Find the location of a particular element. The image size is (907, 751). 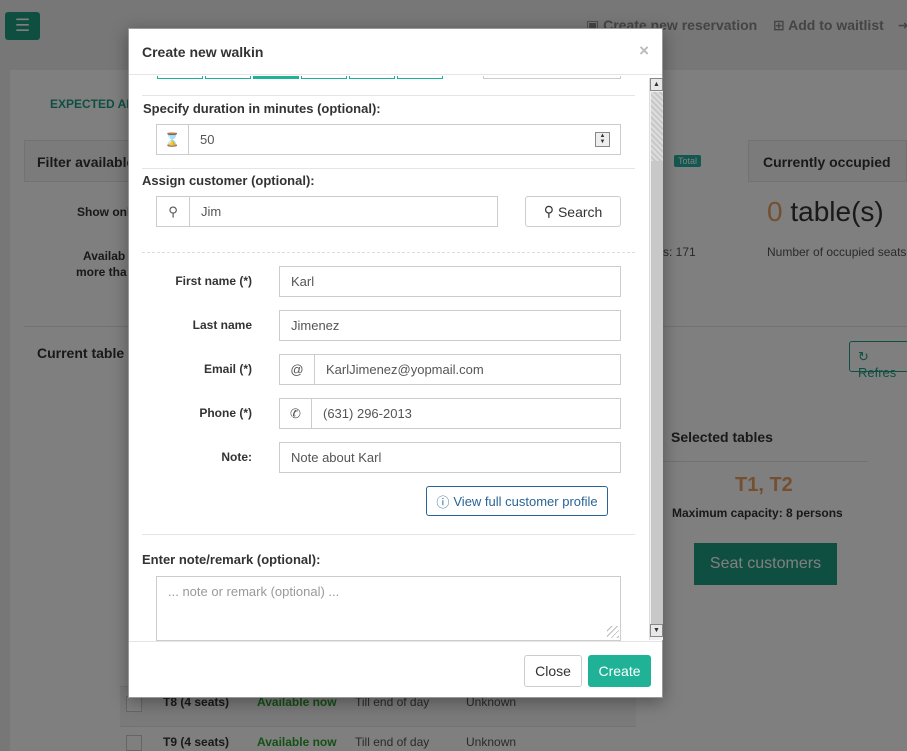

email-input: KarlJimenez@yopmail.com is located at coordinates (467, 369).